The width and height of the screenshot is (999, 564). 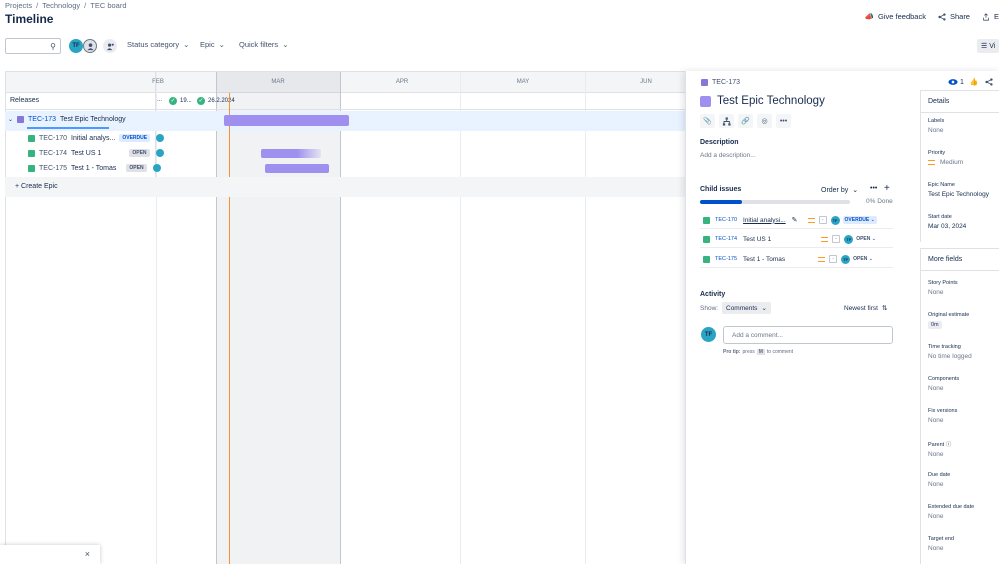 I want to click on search-input: ⚲, so click(x=33, y=46).